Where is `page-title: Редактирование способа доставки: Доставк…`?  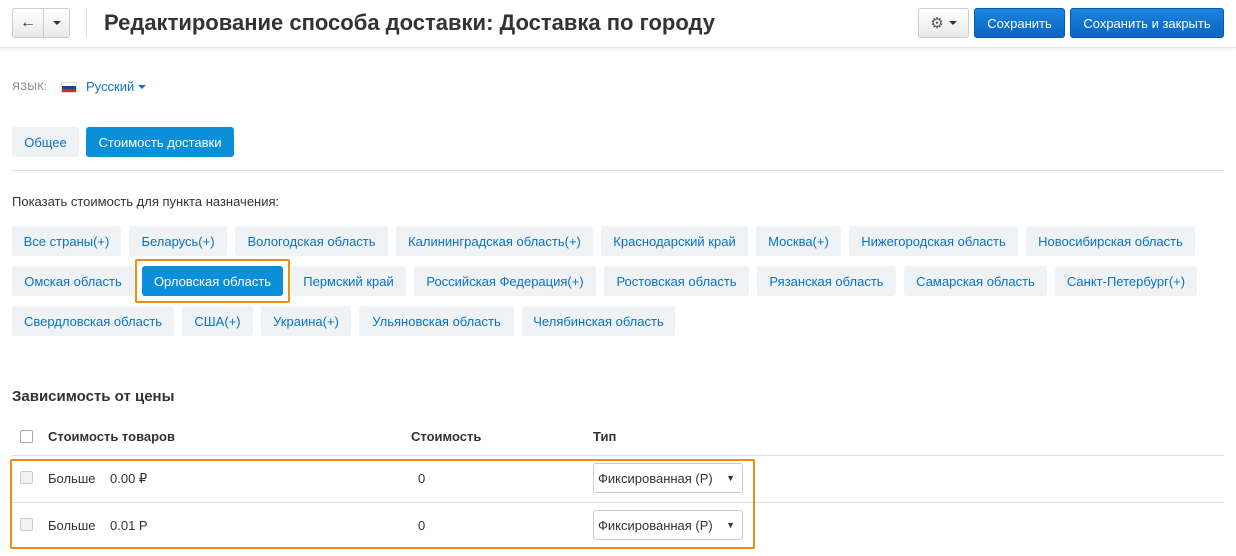
page-title: Редактирование способа доставки: Доставк… is located at coordinates (409, 22).